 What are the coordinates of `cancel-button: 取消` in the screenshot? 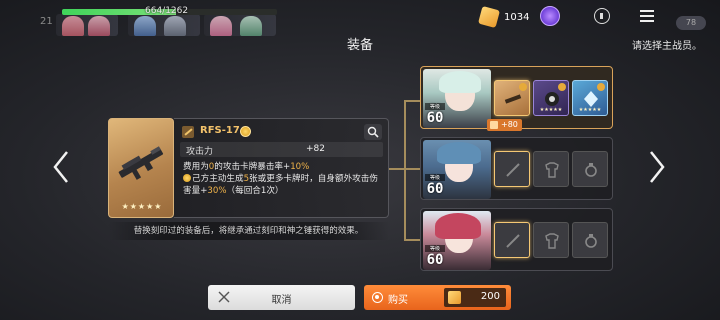 It's located at (281, 297).